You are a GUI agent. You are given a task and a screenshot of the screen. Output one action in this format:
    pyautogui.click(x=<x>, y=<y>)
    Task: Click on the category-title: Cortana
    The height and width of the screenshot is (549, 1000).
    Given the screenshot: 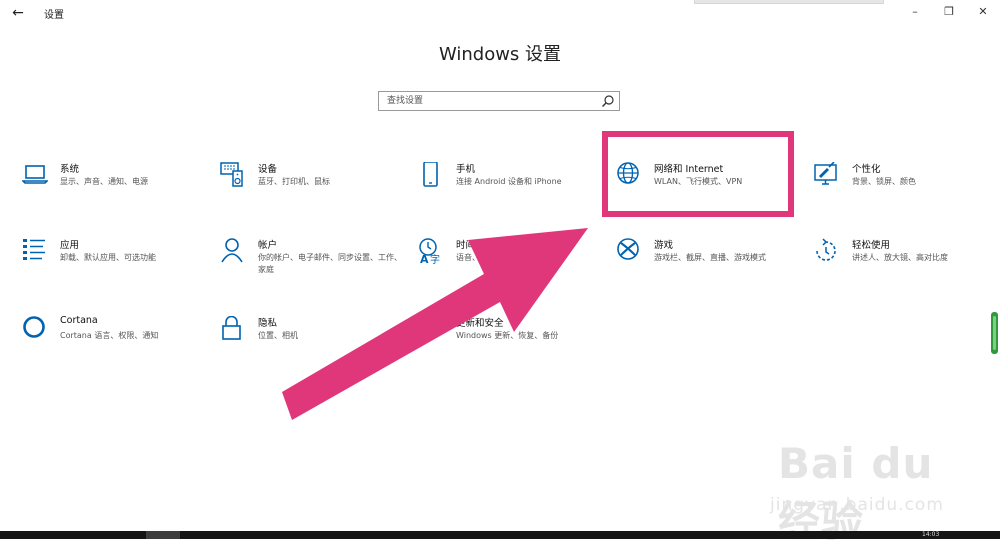 What is the action you would take?
    pyautogui.click(x=79, y=320)
    